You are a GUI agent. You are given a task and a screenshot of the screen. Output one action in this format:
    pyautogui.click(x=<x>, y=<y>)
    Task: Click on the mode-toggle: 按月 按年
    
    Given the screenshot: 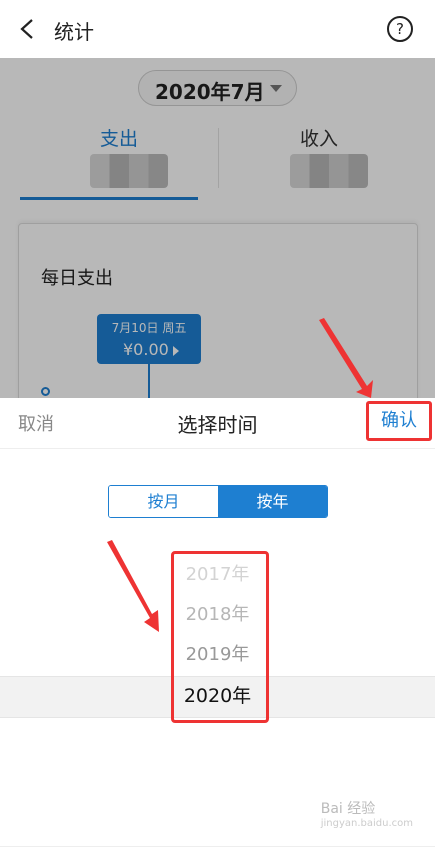 What is the action you would take?
    pyautogui.click(x=218, y=501)
    